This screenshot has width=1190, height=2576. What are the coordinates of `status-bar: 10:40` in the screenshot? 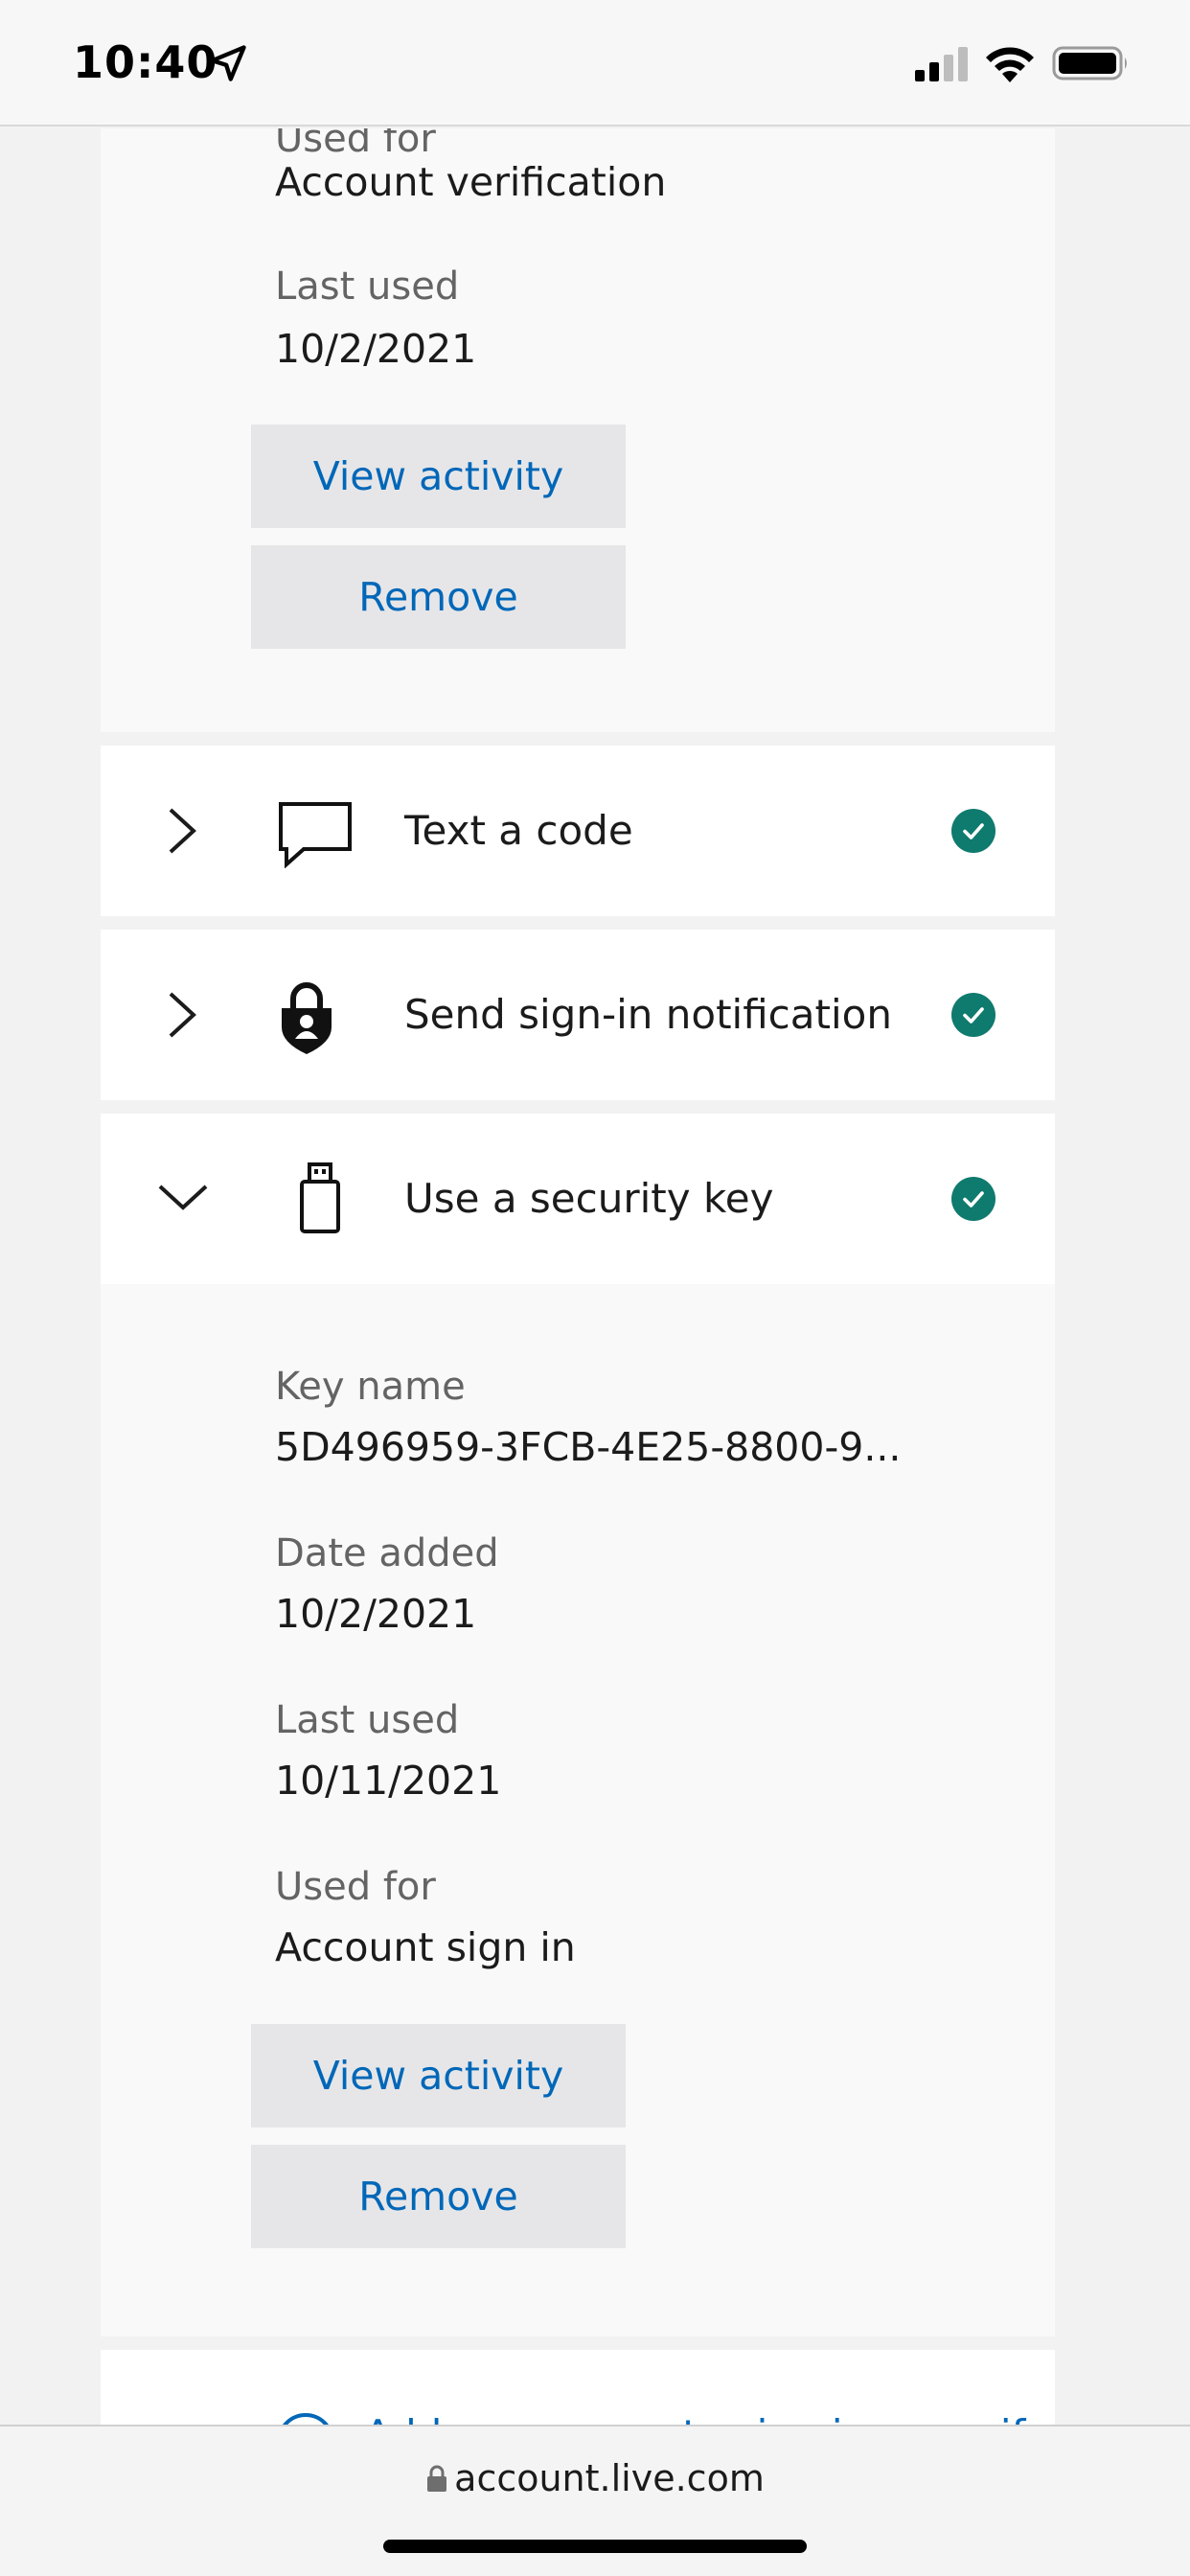 It's located at (595, 63).